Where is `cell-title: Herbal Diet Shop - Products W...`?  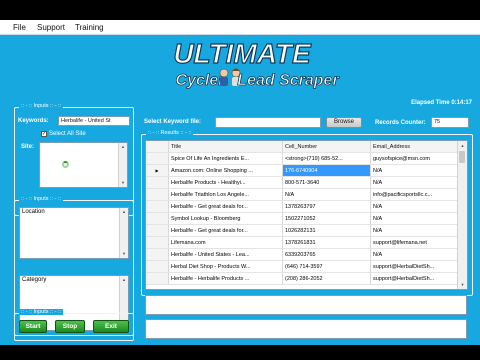 cell-title: Herbal Diet Shop - Products W... is located at coordinates (225, 266).